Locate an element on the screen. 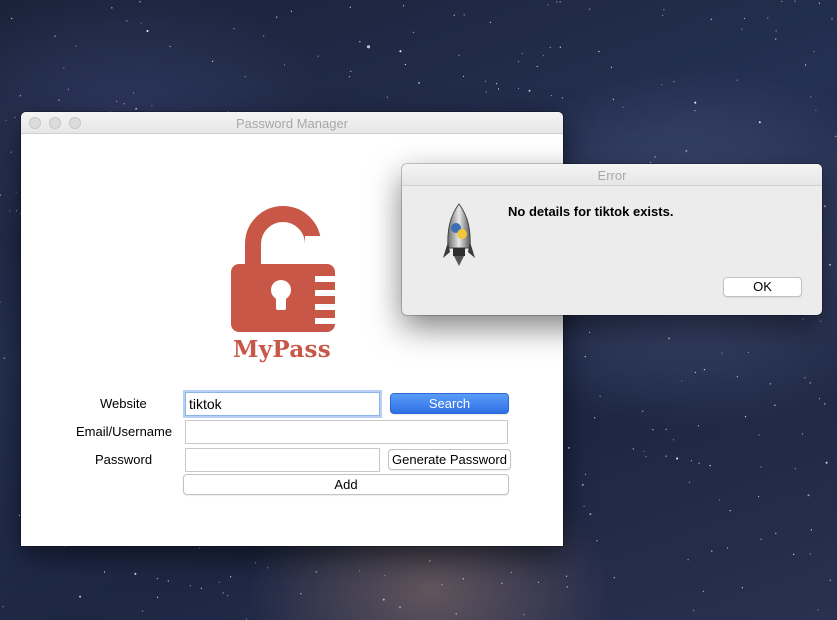 Image resolution: width=837 pixels, height=620 pixels. search-button: Search is located at coordinates (449, 403).